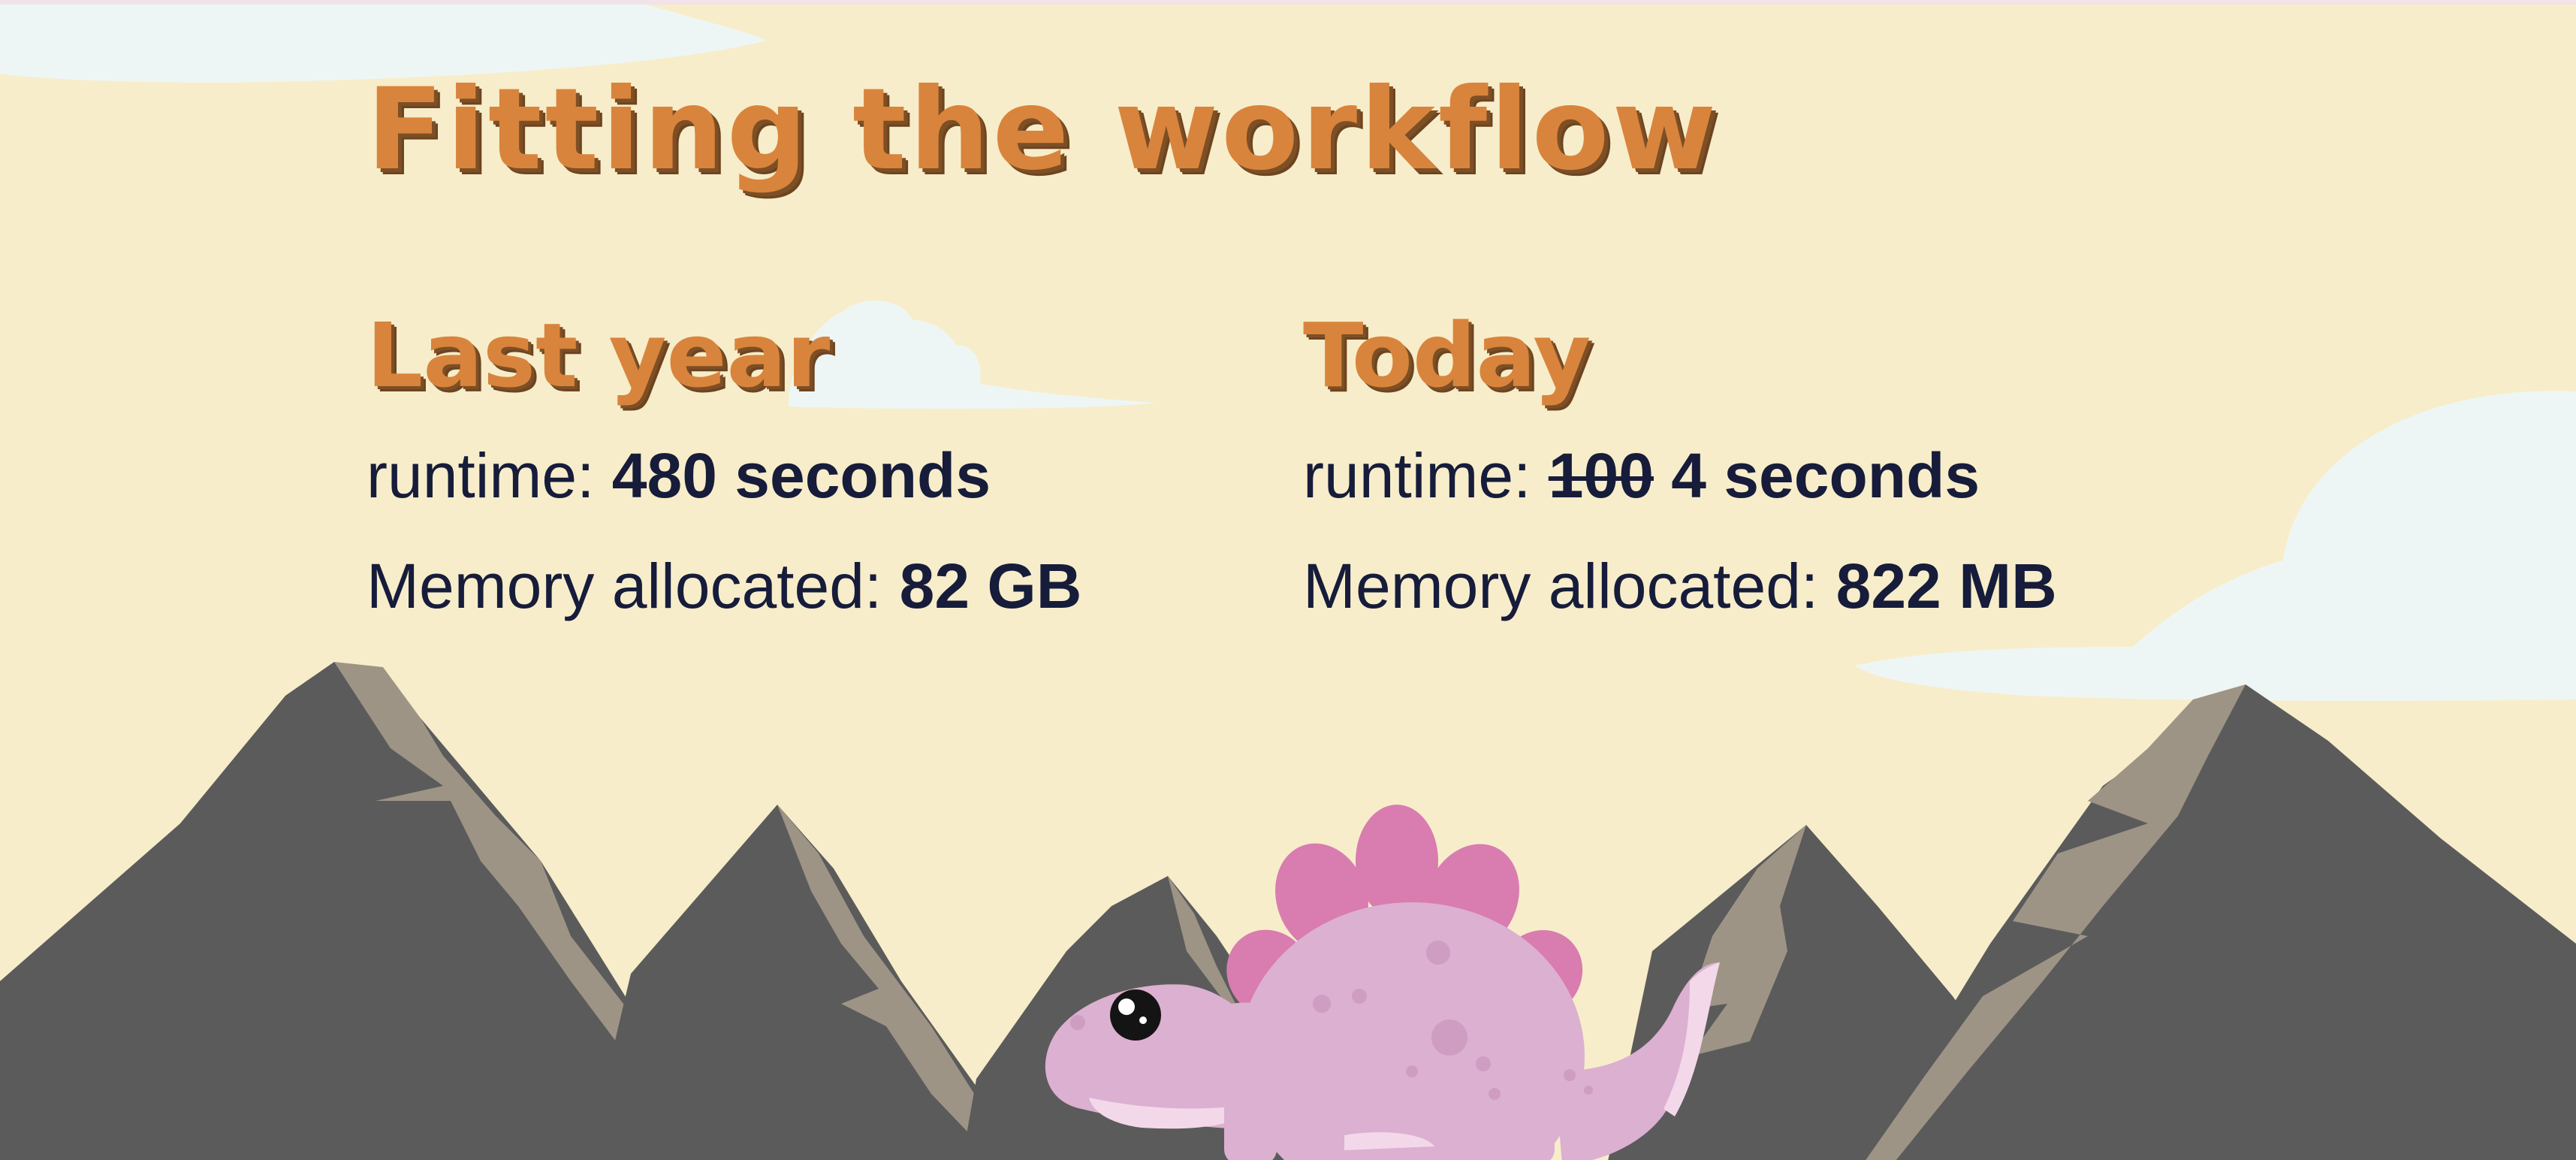 This screenshot has width=2576, height=1160. I want to click on runtime-value: 4 seconds, so click(1826, 475).